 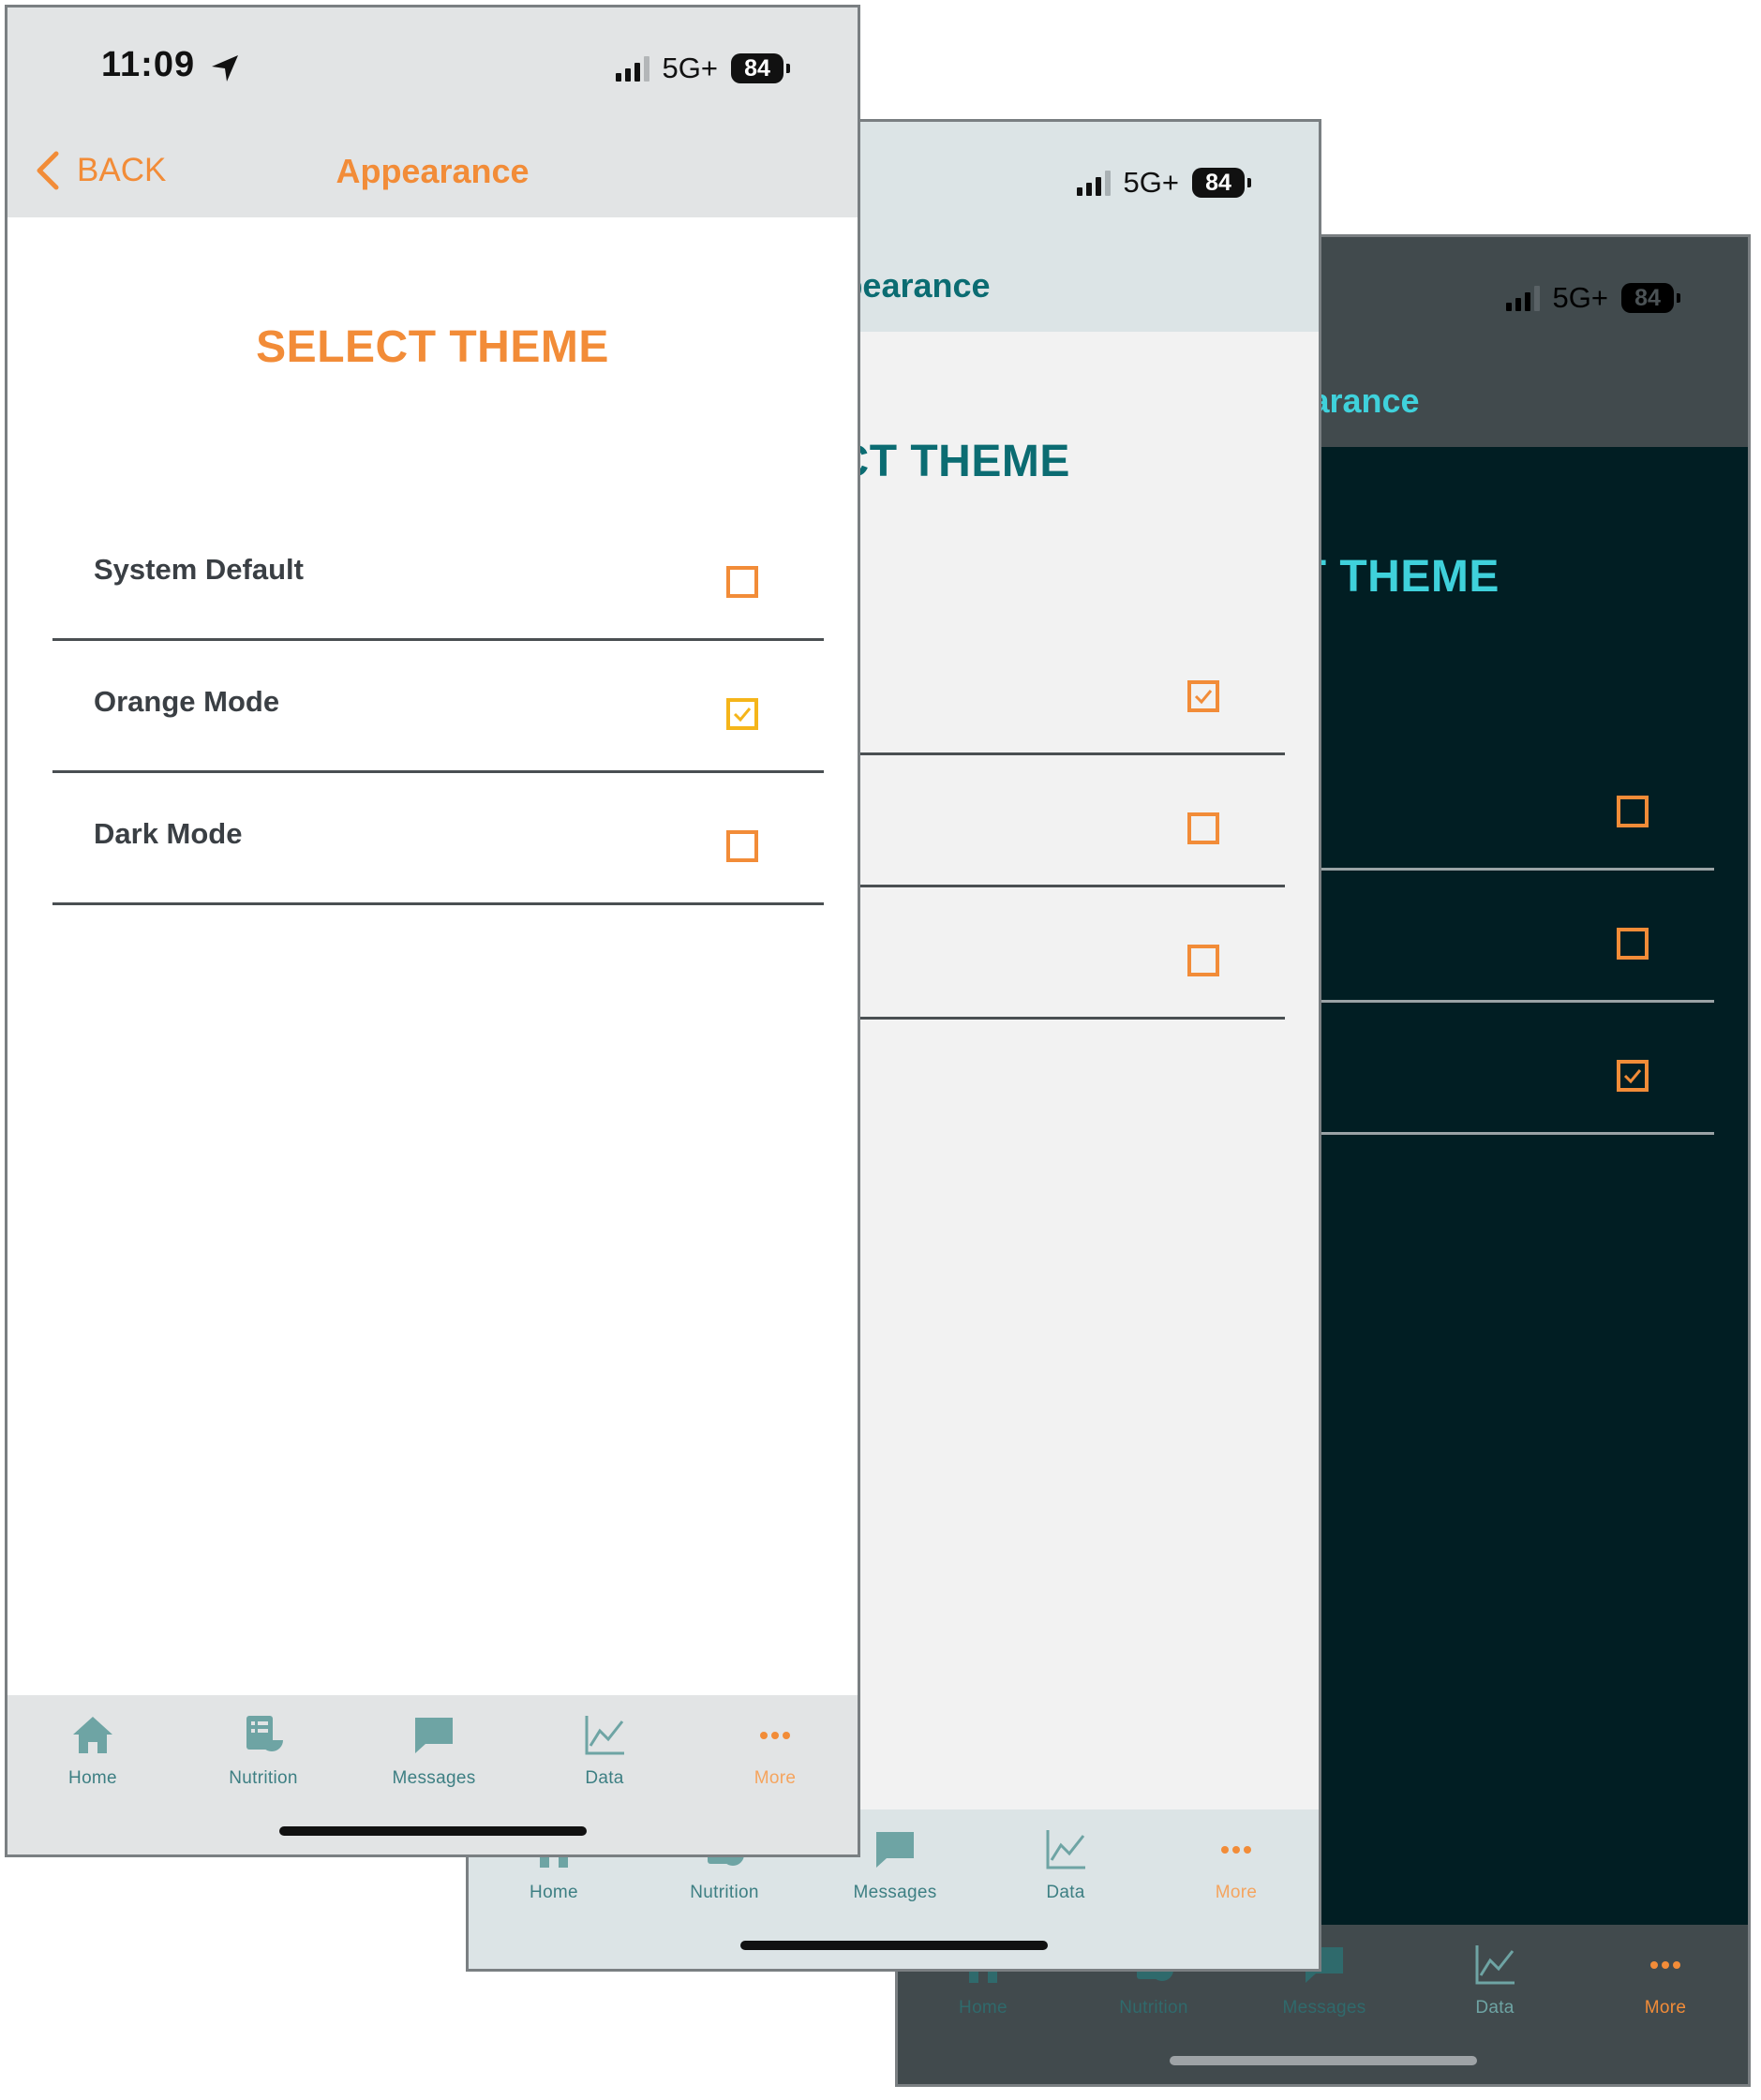 What do you see at coordinates (168, 833) in the screenshot?
I see `theme-option-label: Dark Mode` at bounding box center [168, 833].